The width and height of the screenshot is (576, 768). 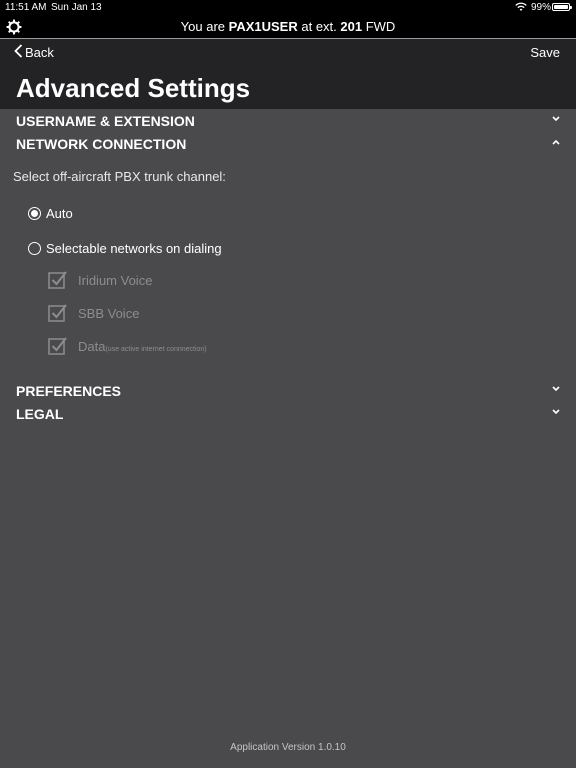 I want to click on banner-extension: 201, so click(x=351, y=26).